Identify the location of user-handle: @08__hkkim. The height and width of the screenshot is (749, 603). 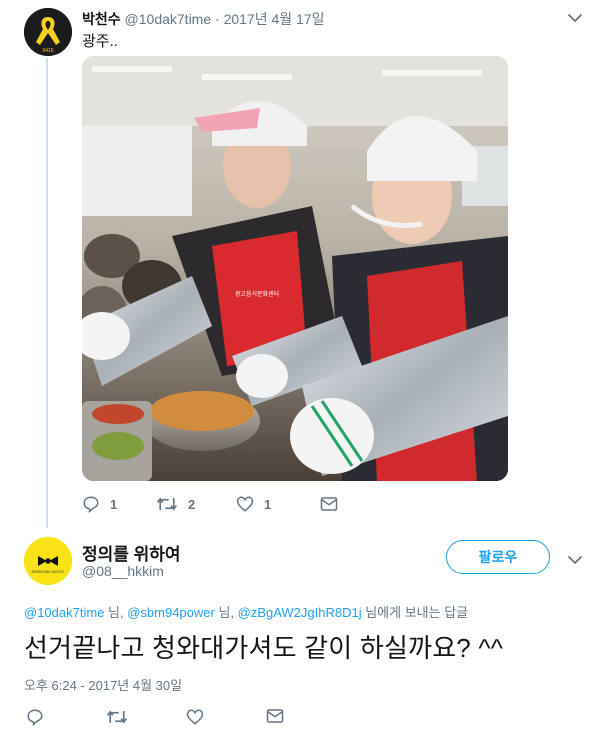
(123, 571).